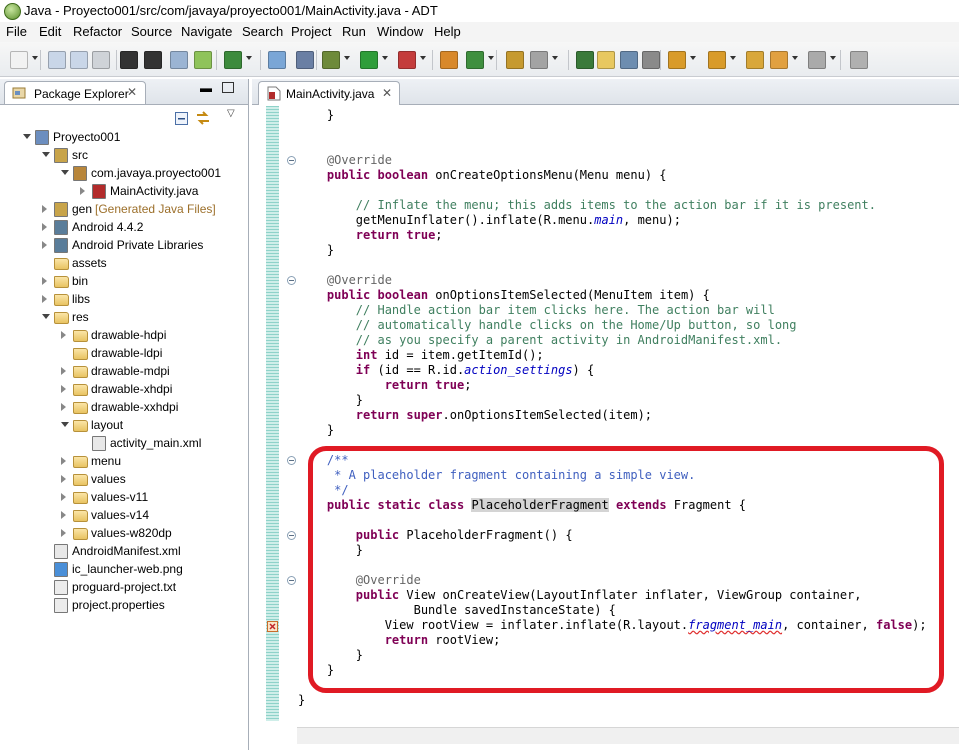 This screenshot has height=750, width=959. I want to click on tree-item: values-w820dp, so click(123, 534).